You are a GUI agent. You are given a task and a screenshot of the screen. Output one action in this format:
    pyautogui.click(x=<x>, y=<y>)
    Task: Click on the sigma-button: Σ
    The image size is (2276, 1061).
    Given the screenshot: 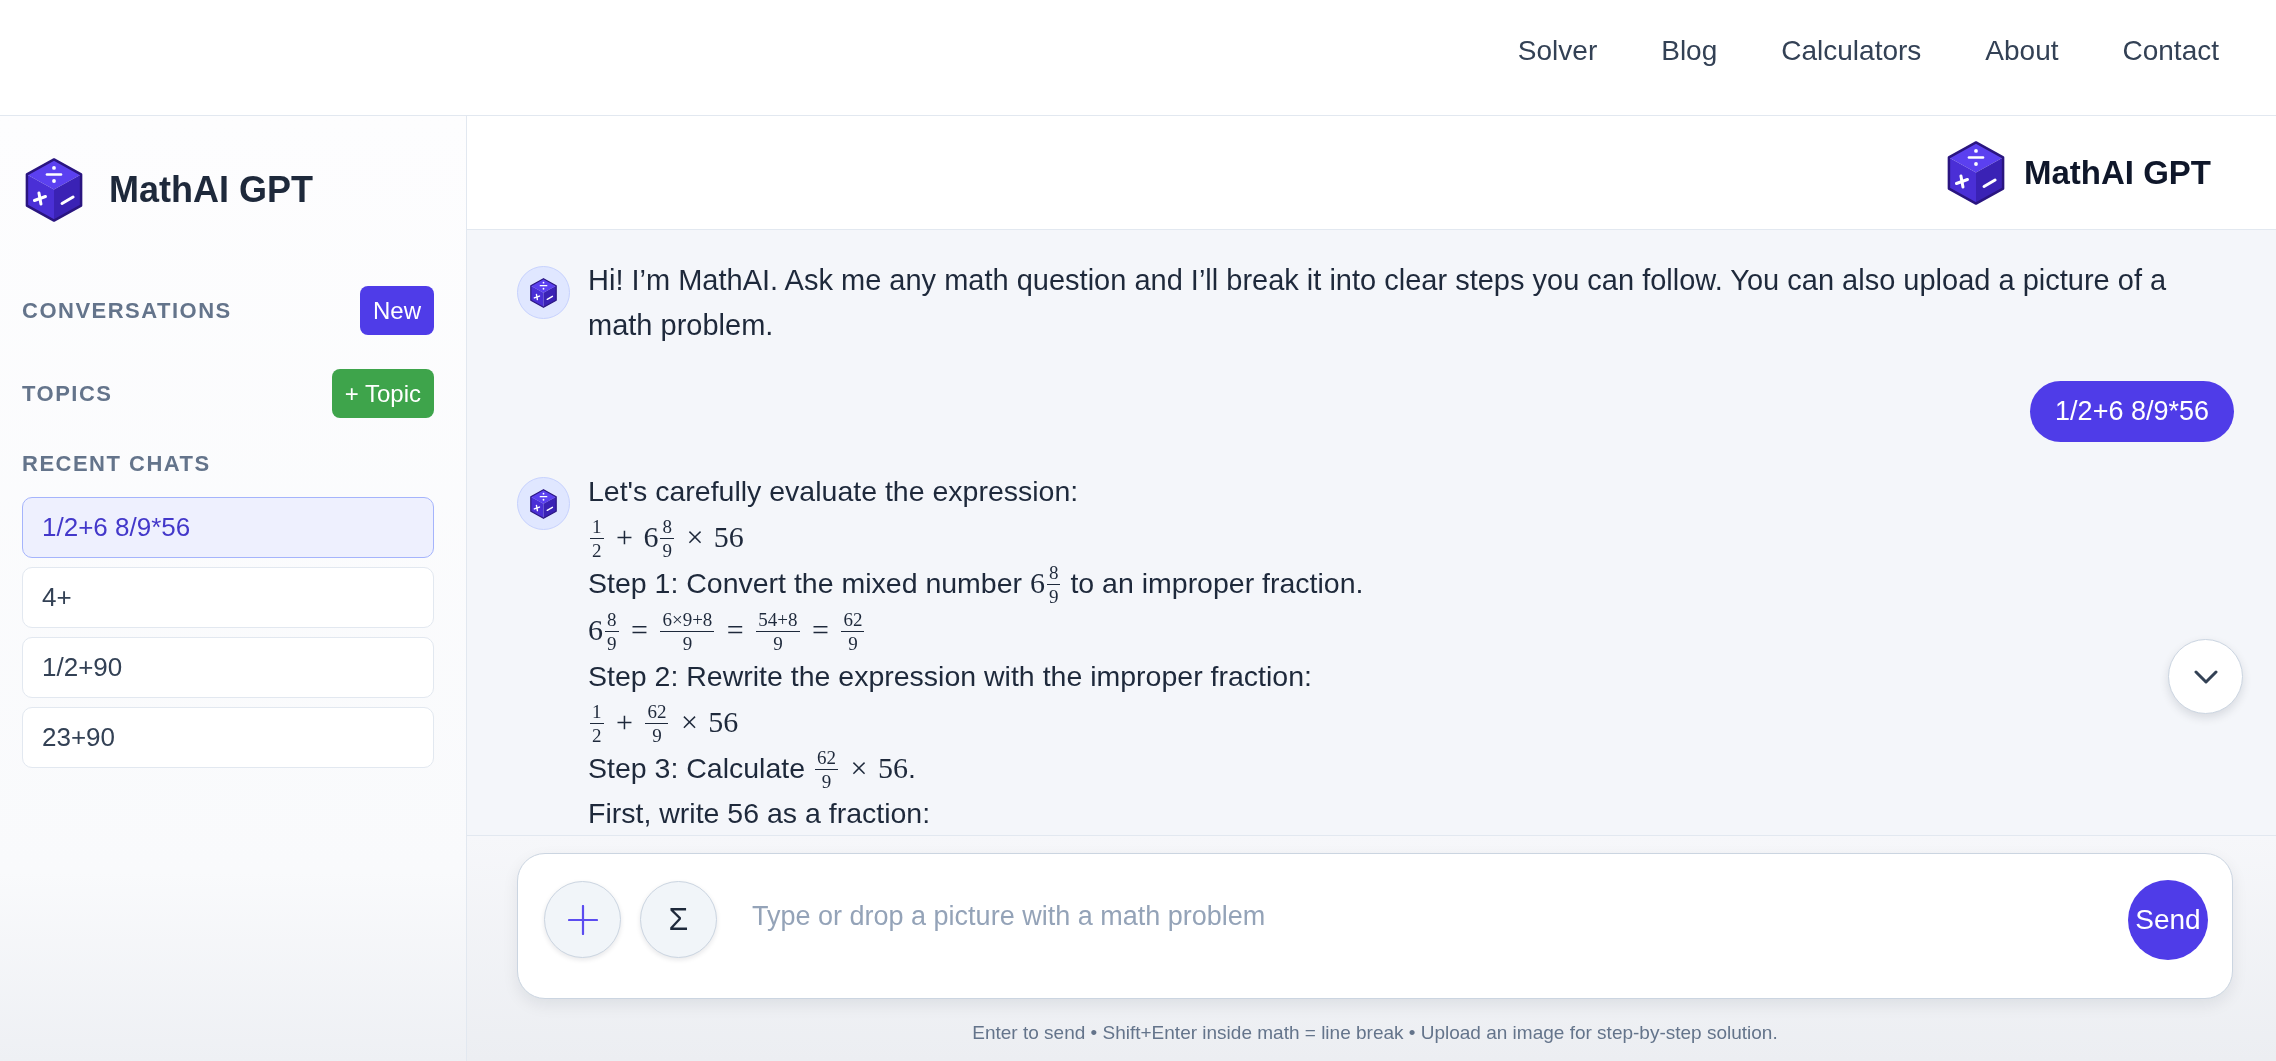 What is the action you would take?
    pyautogui.click(x=678, y=919)
    